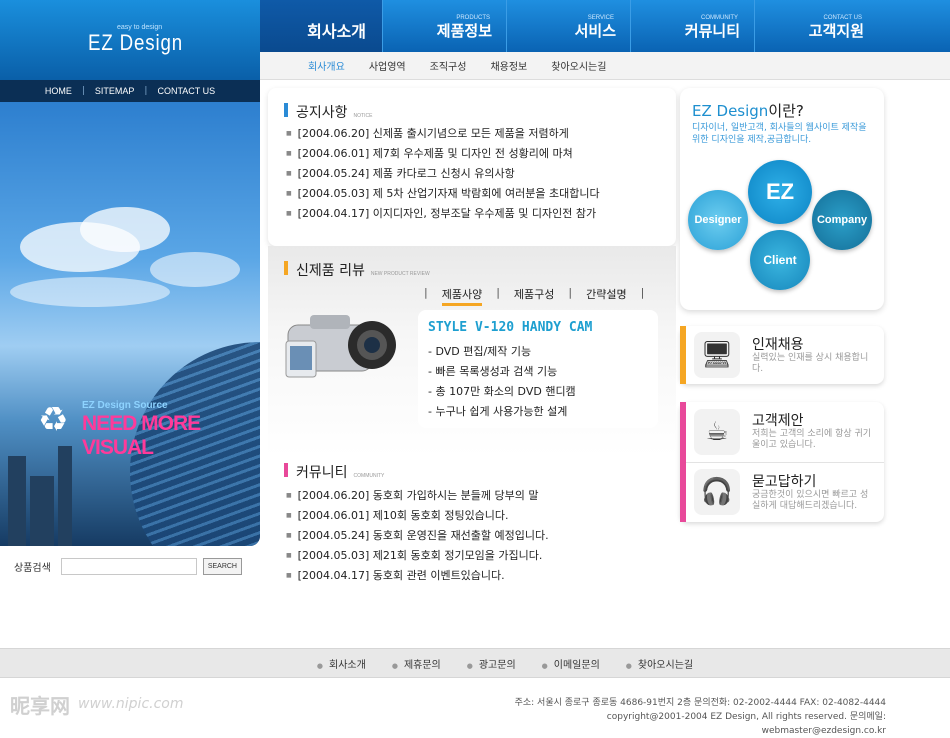  Describe the element at coordinates (400, 274) in the screenshot. I see `product-title-en: NEW PRODUCT REVIEW` at that location.